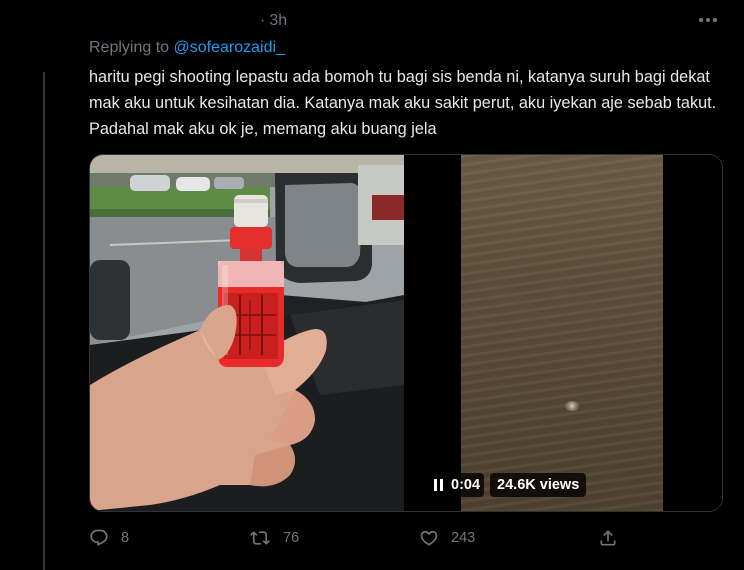  What do you see at coordinates (463, 538) in the screenshot?
I see `like-count: 243` at bounding box center [463, 538].